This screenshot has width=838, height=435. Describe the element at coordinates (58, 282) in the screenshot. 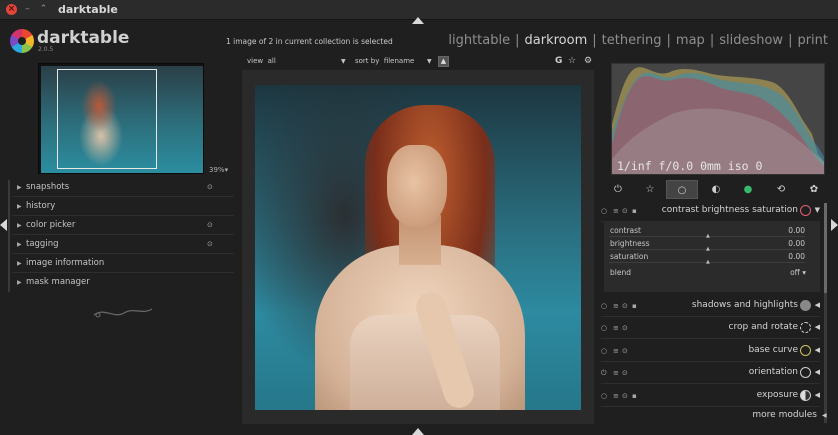

I see `module-label: mask manager` at that location.